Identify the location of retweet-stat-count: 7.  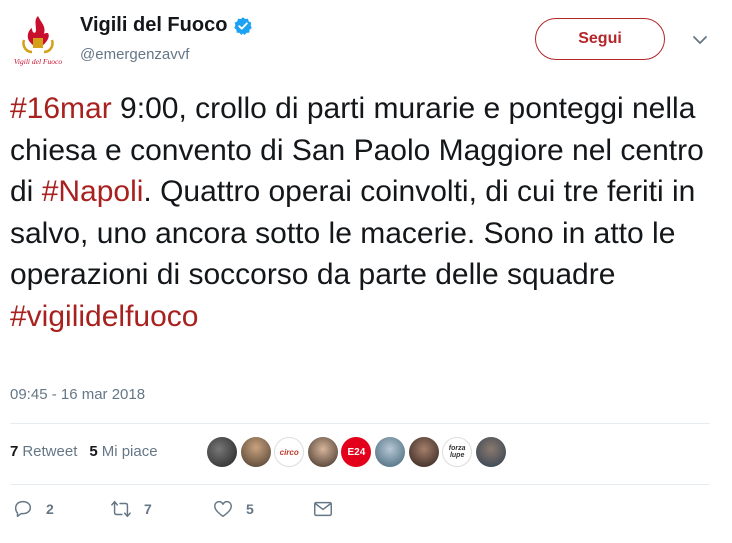
(14, 451).